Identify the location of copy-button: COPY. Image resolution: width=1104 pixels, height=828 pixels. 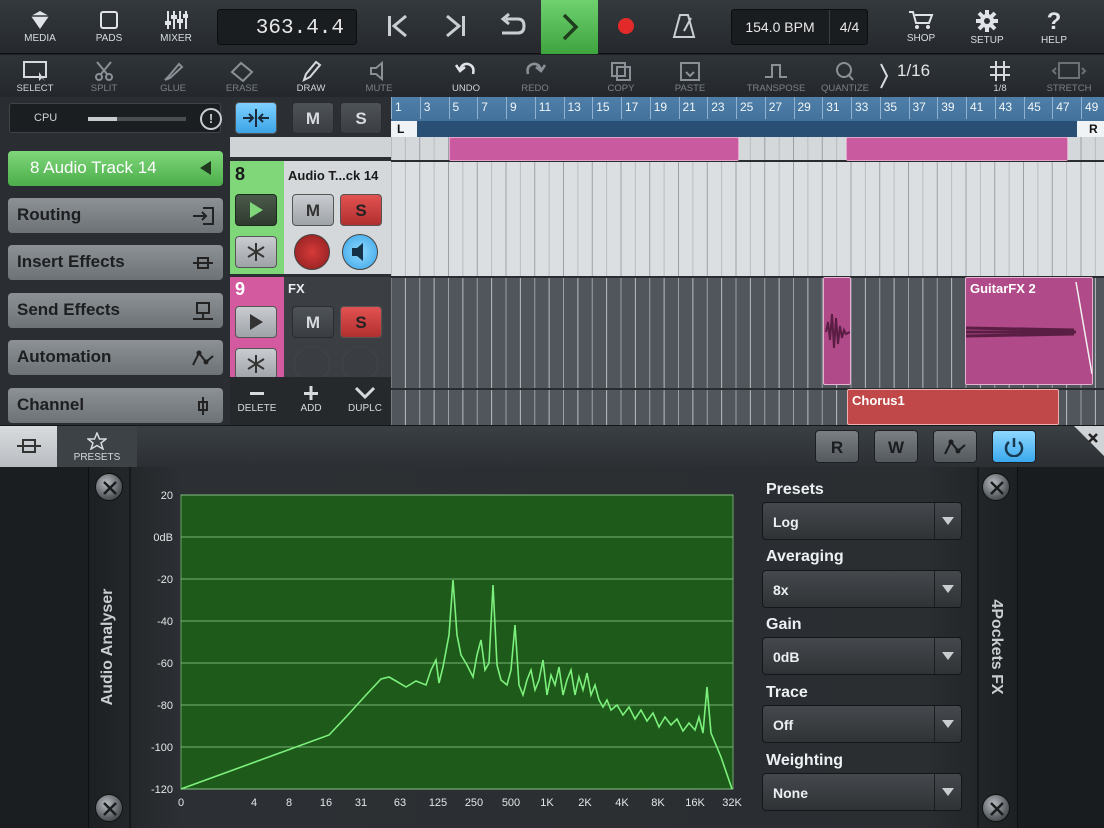
(621, 76).